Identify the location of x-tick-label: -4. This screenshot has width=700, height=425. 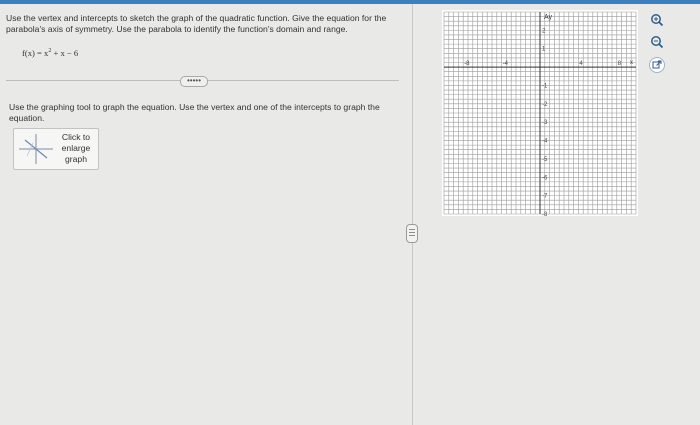
(506, 64).